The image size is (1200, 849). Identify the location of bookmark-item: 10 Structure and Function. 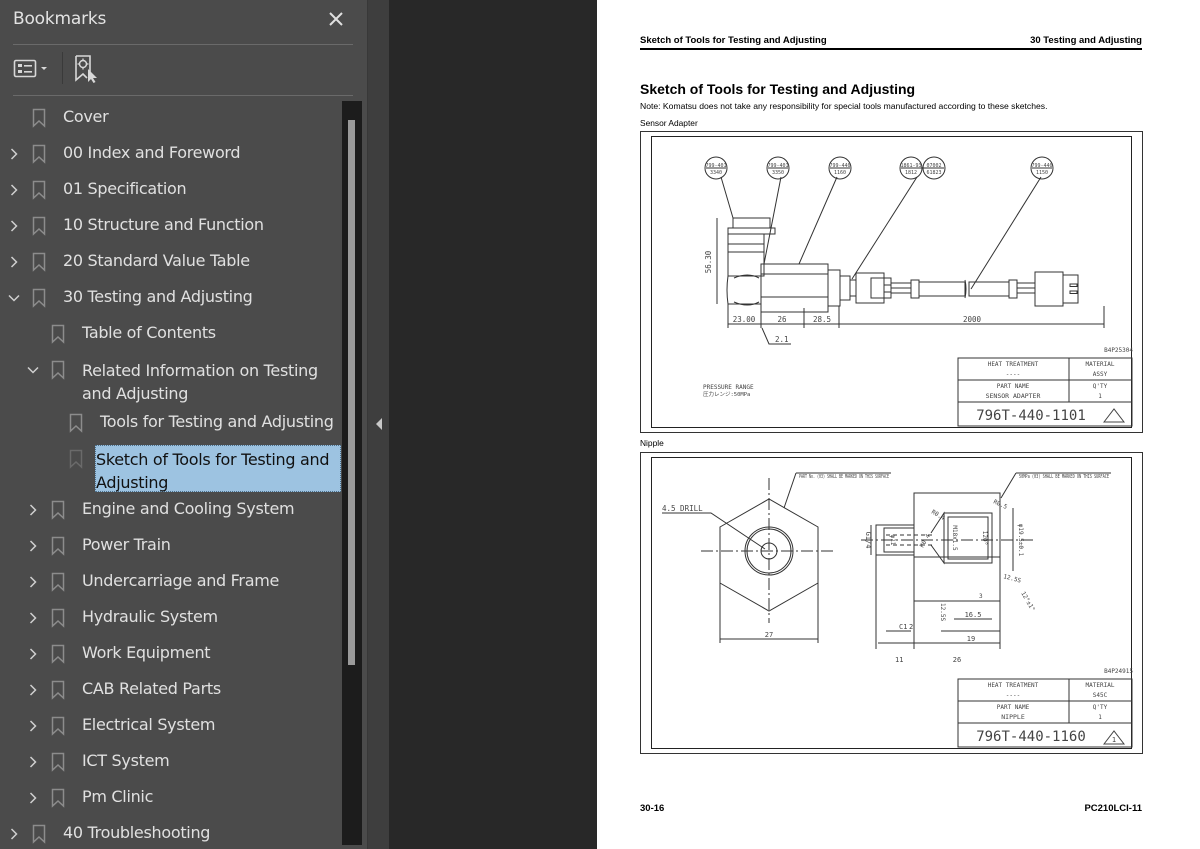
(171, 226).